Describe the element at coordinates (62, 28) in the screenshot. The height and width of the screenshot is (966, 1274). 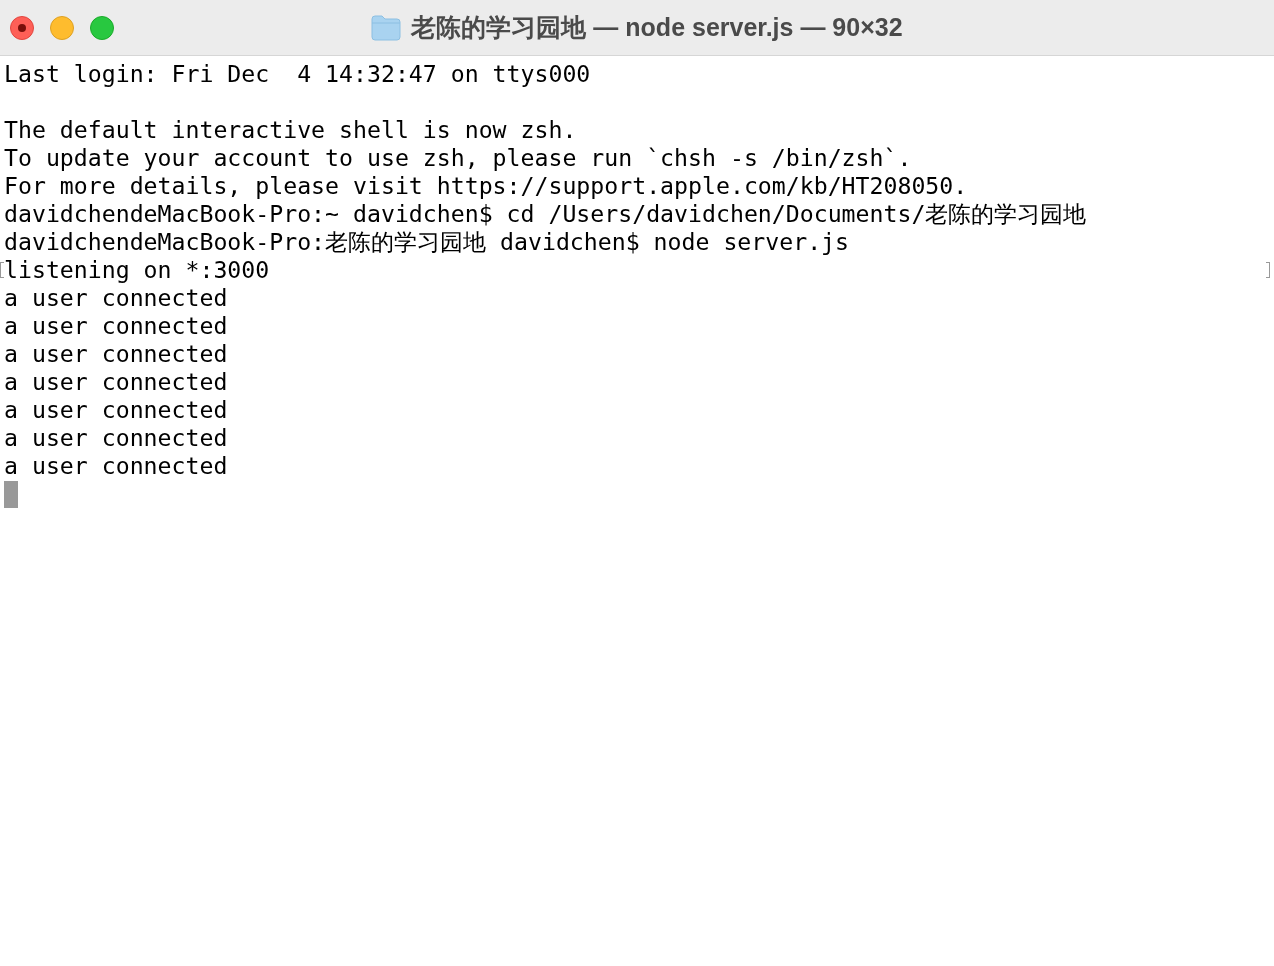
I see `minimize-button` at that location.